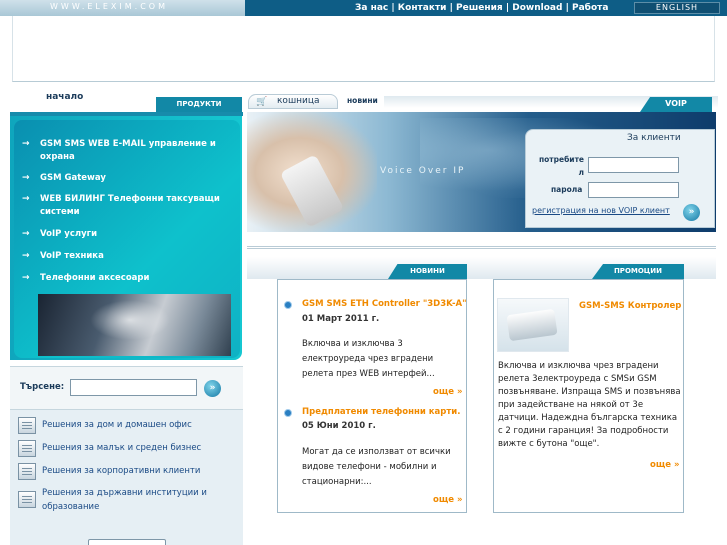 Image resolution: width=727 pixels, height=545 pixels. I want to click on solution-corporate-link: Решения за корпоративни клиенти, so click(137, 471).